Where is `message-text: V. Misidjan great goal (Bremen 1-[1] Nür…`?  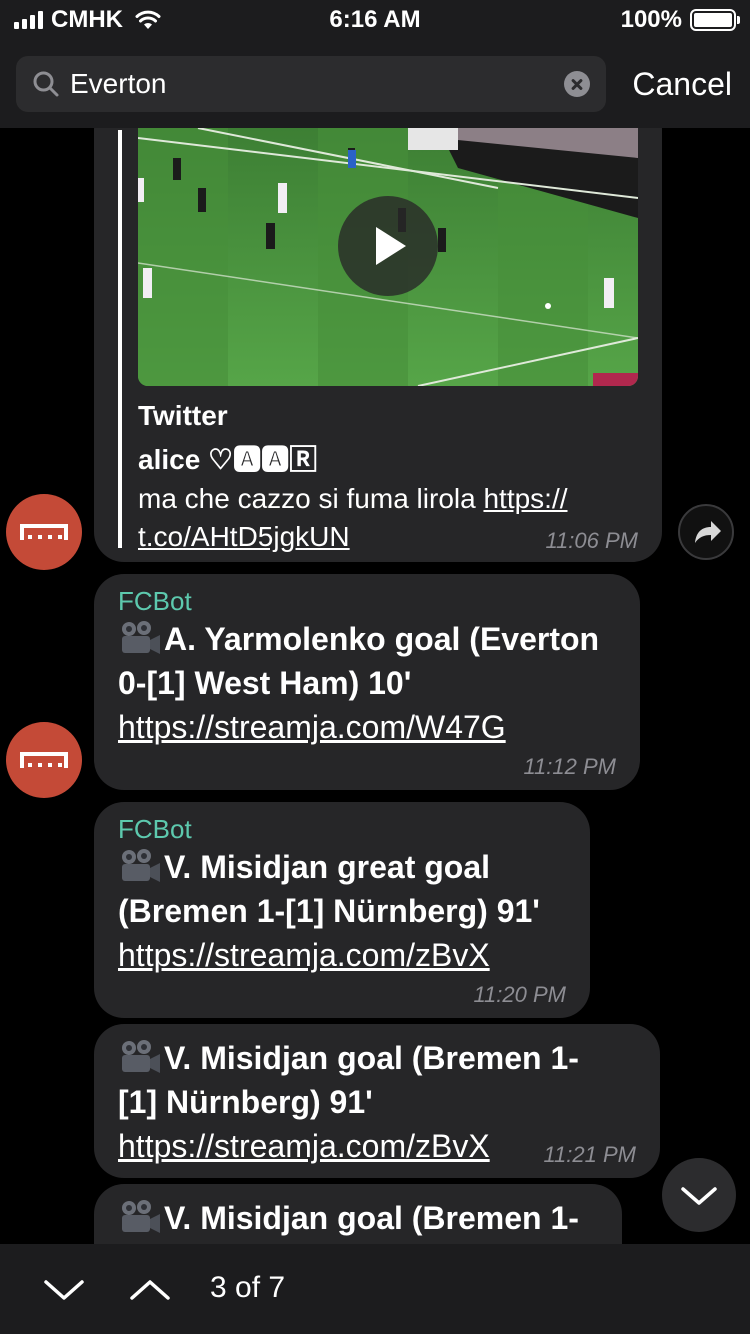 message-text: V. Misidjan great goal (Bremen 1-[1] Nür… is located at coordinates (354, 889).